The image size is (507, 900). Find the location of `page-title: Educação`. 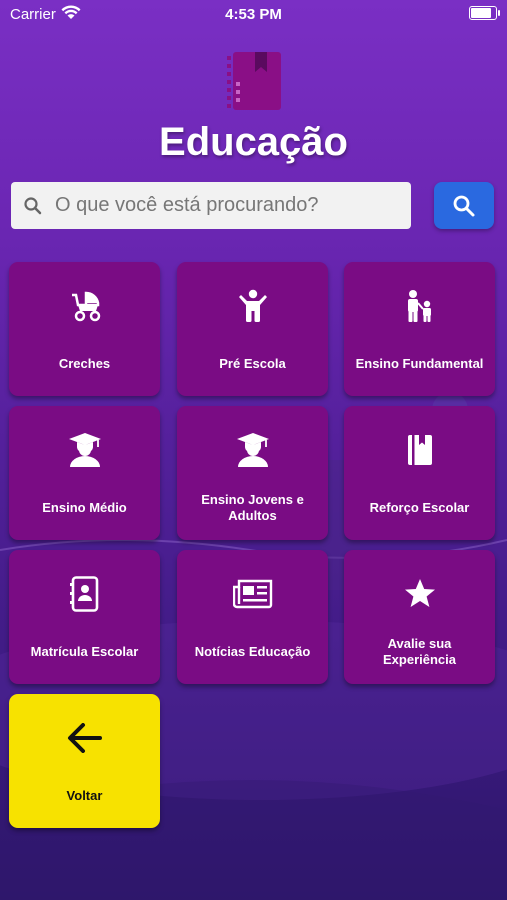

page-title: Educação is located at coordinates (253, 142).